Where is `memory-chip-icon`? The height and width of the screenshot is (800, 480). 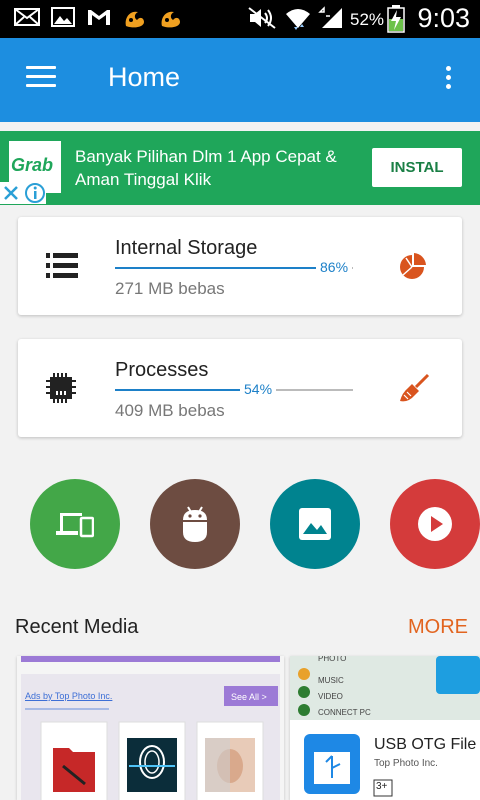 memory-chip-icon is located at coordinates (61, 388).